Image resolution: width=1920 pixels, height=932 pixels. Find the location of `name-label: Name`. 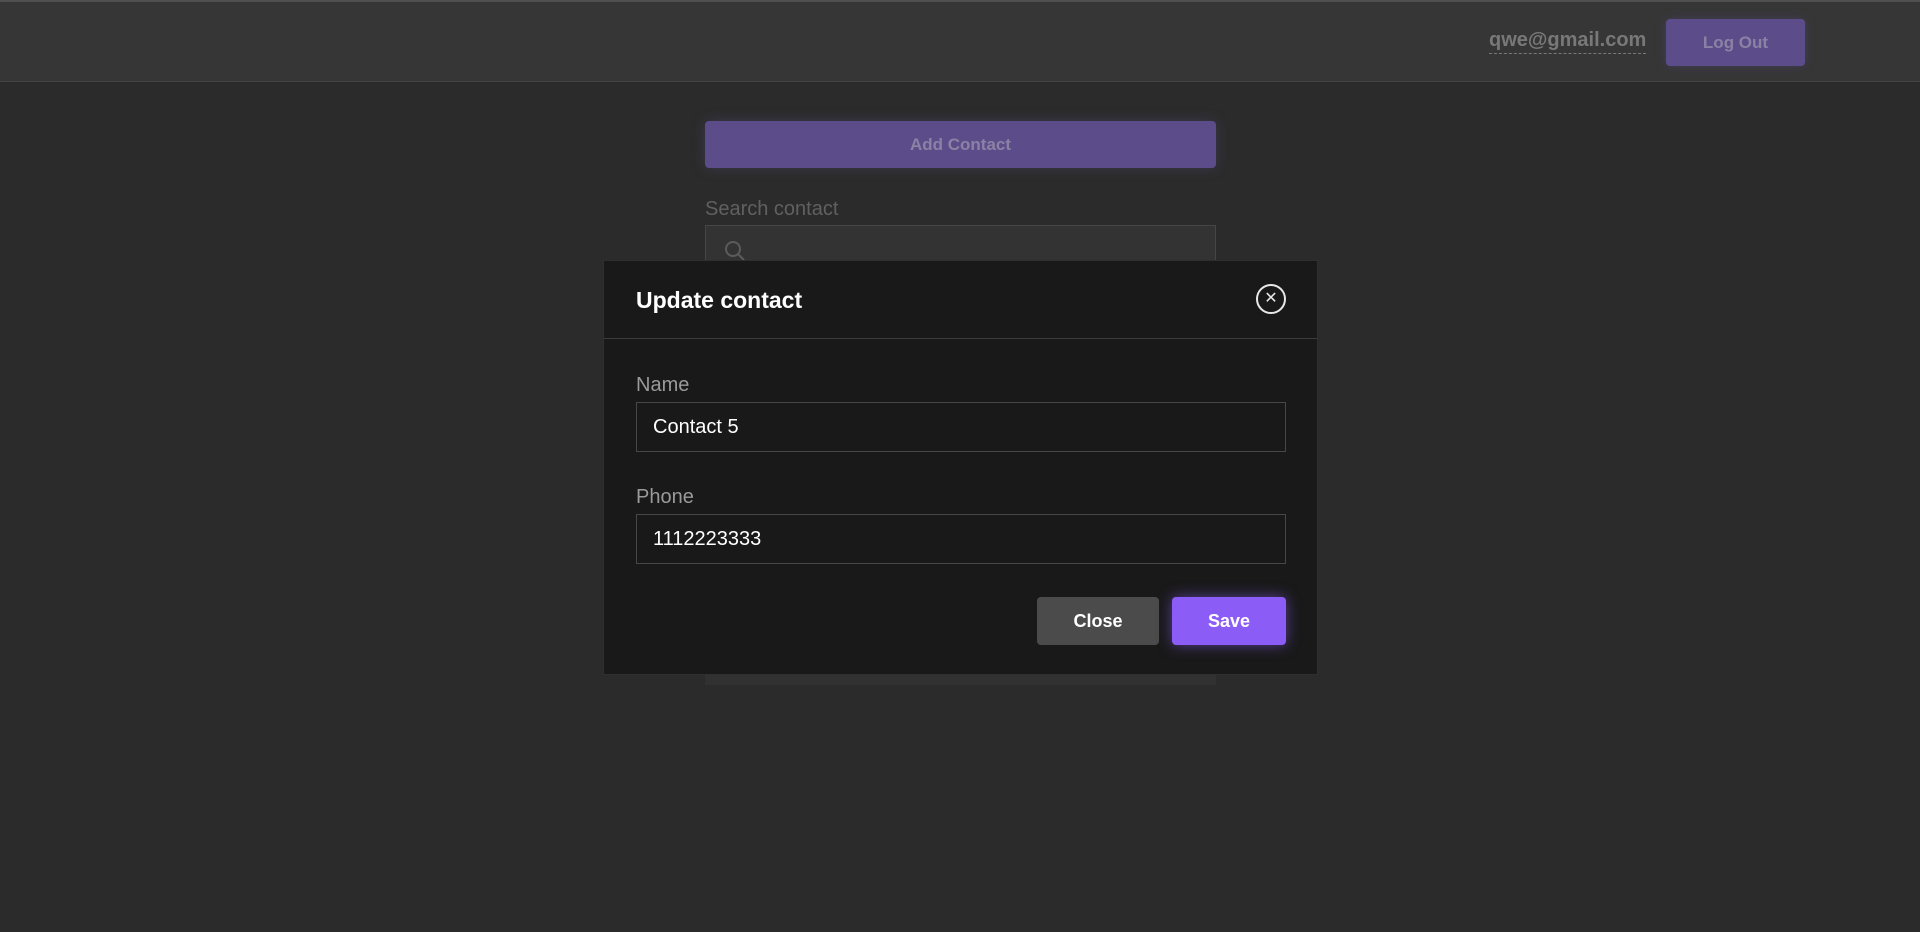

name-label: Name is located at coordinates (663, 385).